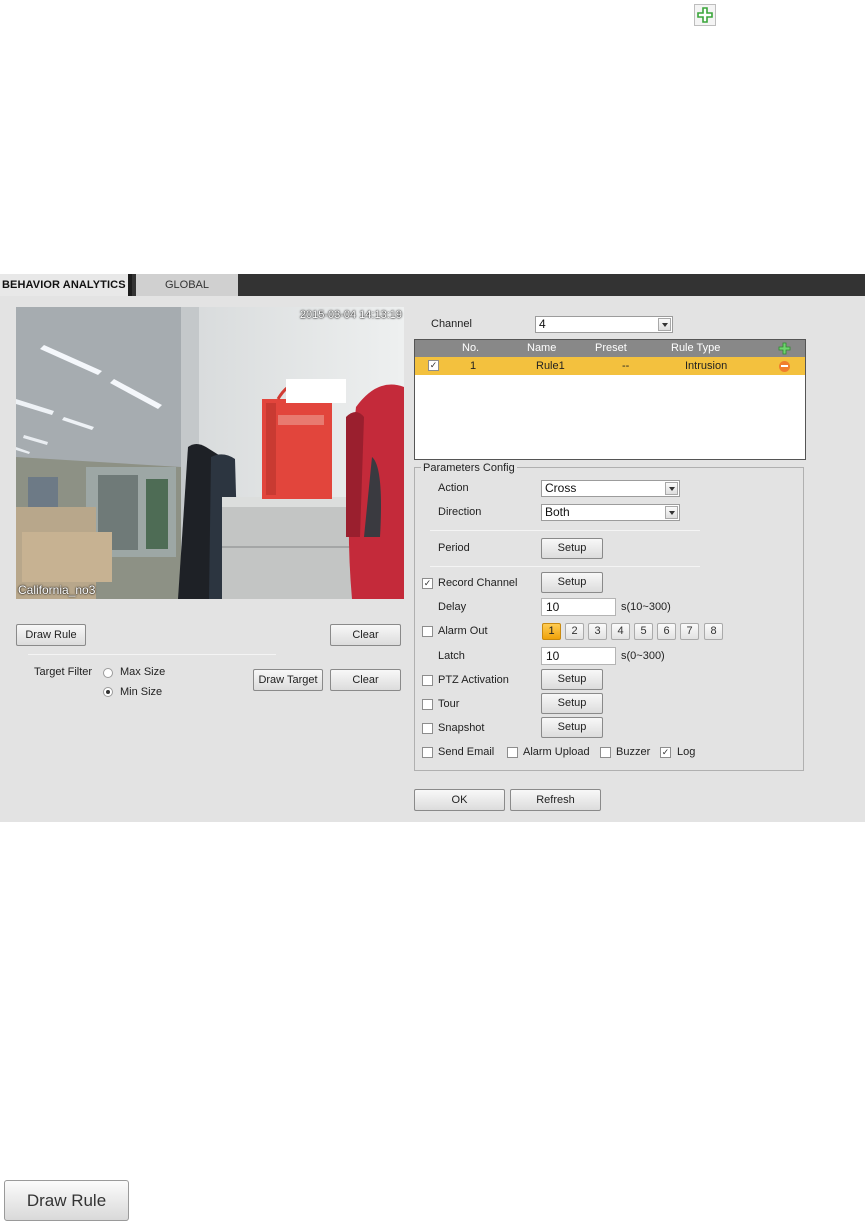 The height and width of the screenshot is (1222, 865). What do you see at coordinates (512, 752) in the screenshot?
I see `alarm-upload-checkbox` at bounding box center [512, 752].